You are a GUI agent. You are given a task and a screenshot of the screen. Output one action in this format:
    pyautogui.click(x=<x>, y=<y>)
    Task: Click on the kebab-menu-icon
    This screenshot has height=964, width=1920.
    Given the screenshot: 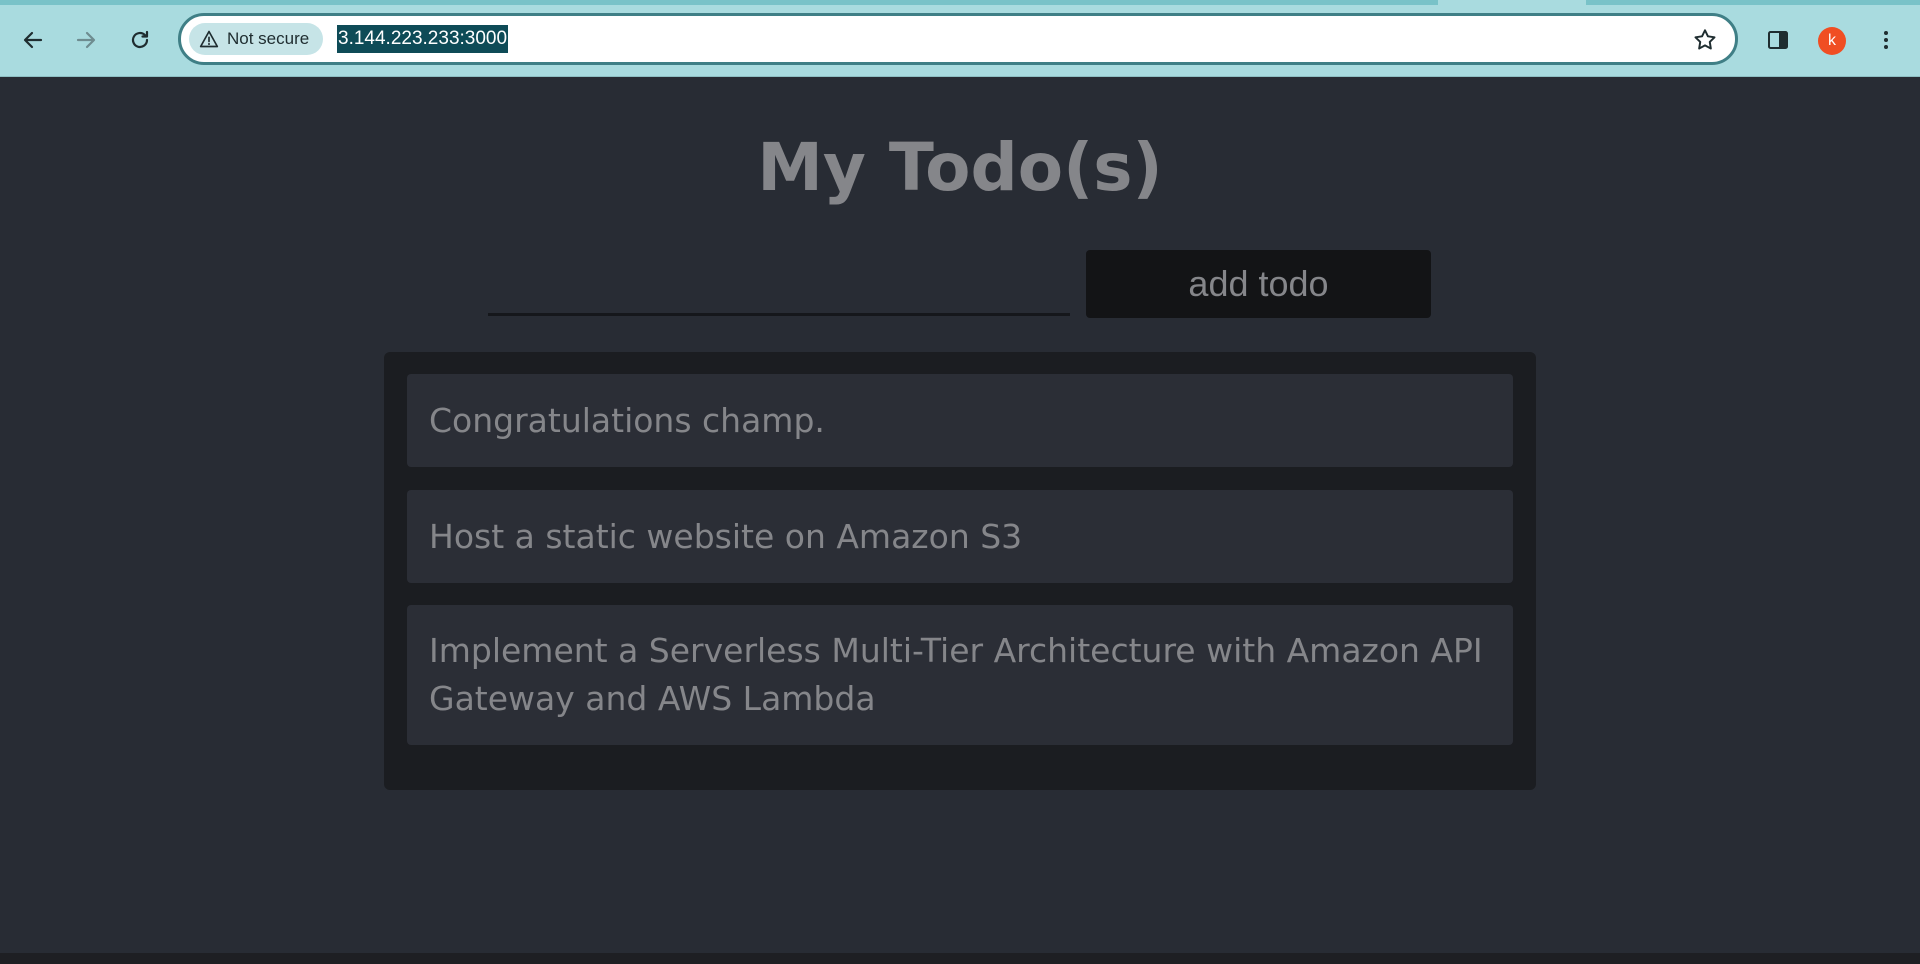 What is the action you would take?
    pyautogui.click(x=1886, y=40)
    